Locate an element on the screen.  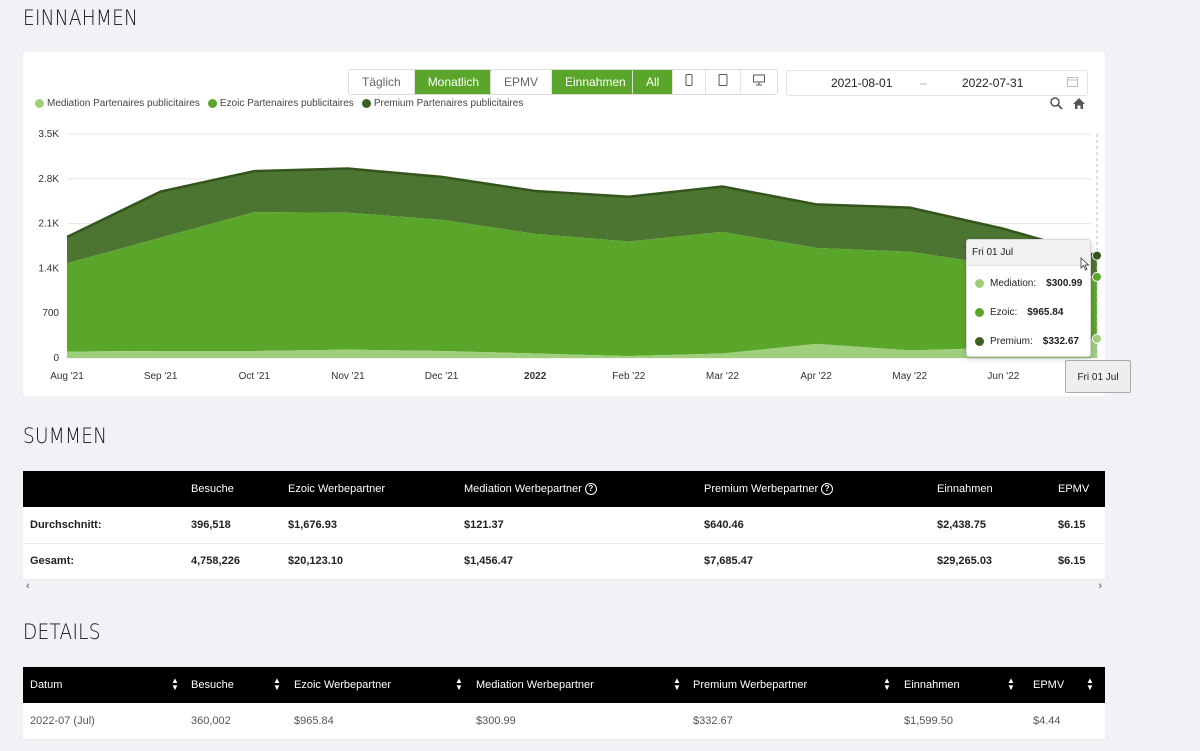
summen-header-epmv: EPMV is located at coordinates (1074, 489).